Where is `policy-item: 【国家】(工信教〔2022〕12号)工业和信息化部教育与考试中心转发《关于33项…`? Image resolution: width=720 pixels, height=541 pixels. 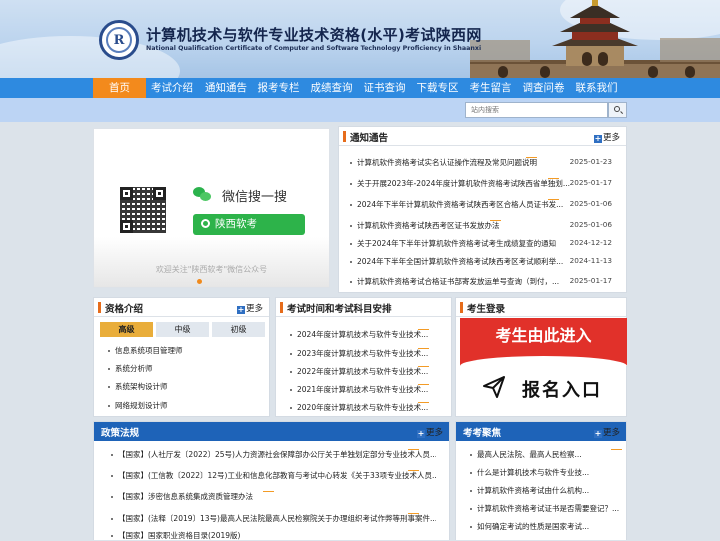
policy-item: 【国家】(工信教〔2022〕12号)工业和信息化部教育与考试中心转发《关于33项… is located at coordinates (277, 475).